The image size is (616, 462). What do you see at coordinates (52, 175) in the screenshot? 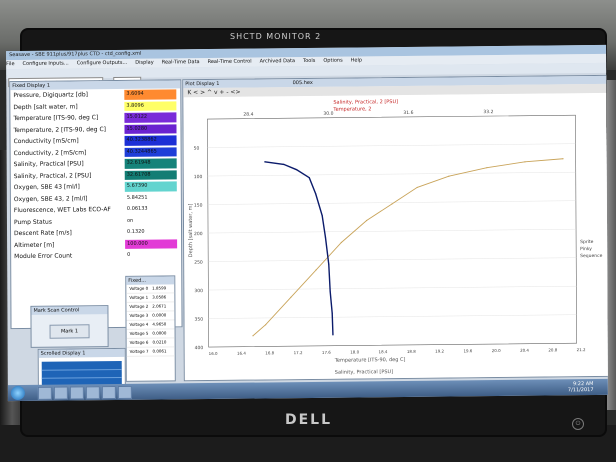
I see `row-label: Salinity, Practical, 2 [PSU]` at bounding box center [52, 175].